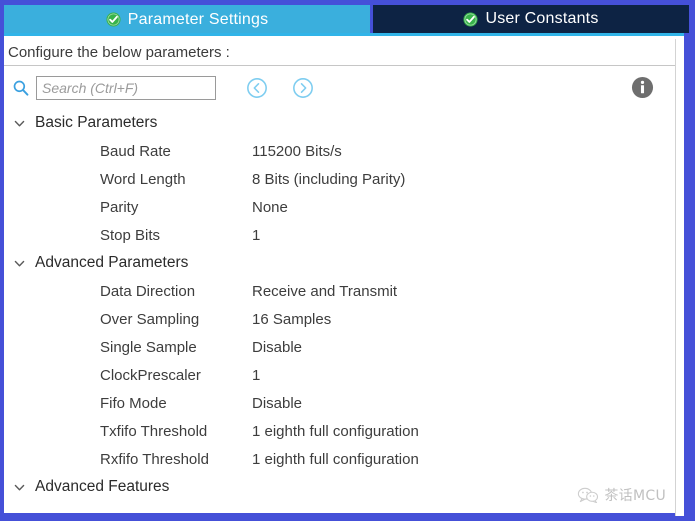  What do you see at coordinates (340, 88) in the screenshot?
I see `search-toolbar` at bounding box center [340, 88].